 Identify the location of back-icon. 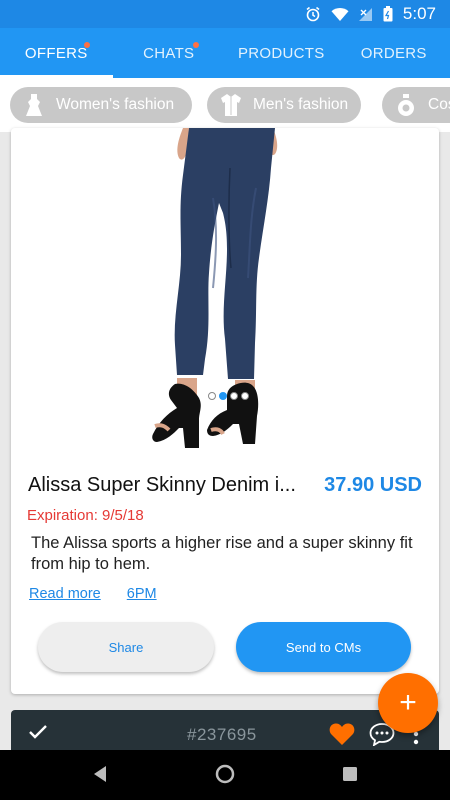
(100, 776).